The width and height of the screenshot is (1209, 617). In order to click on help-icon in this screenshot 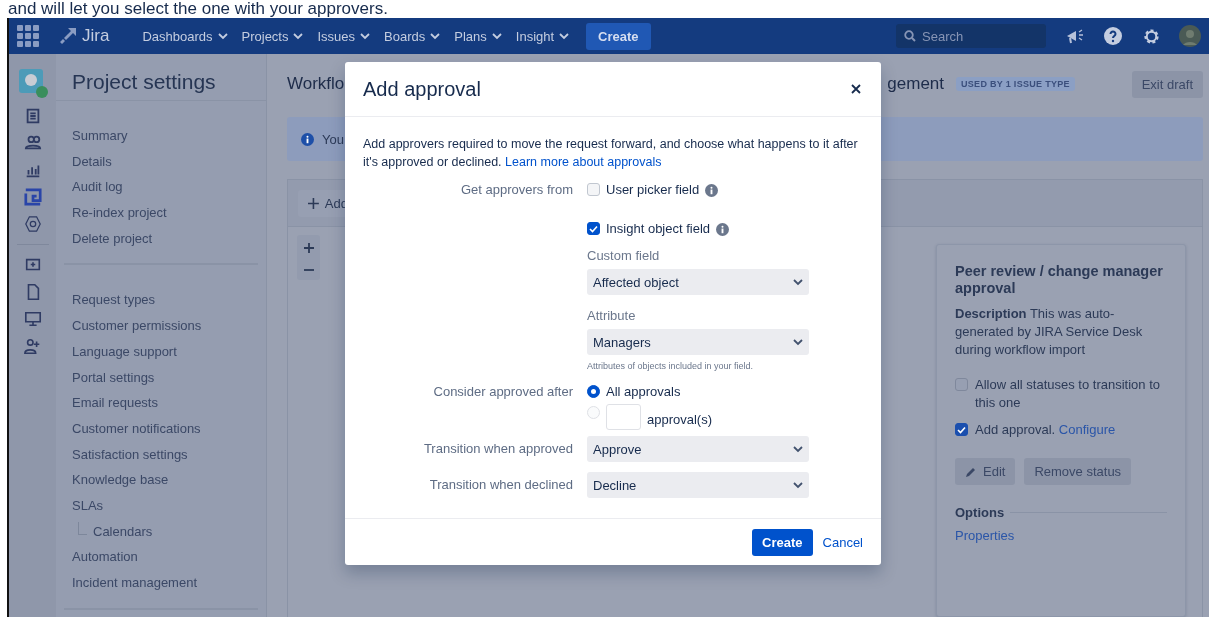, I will do `click(1113, 36)`.